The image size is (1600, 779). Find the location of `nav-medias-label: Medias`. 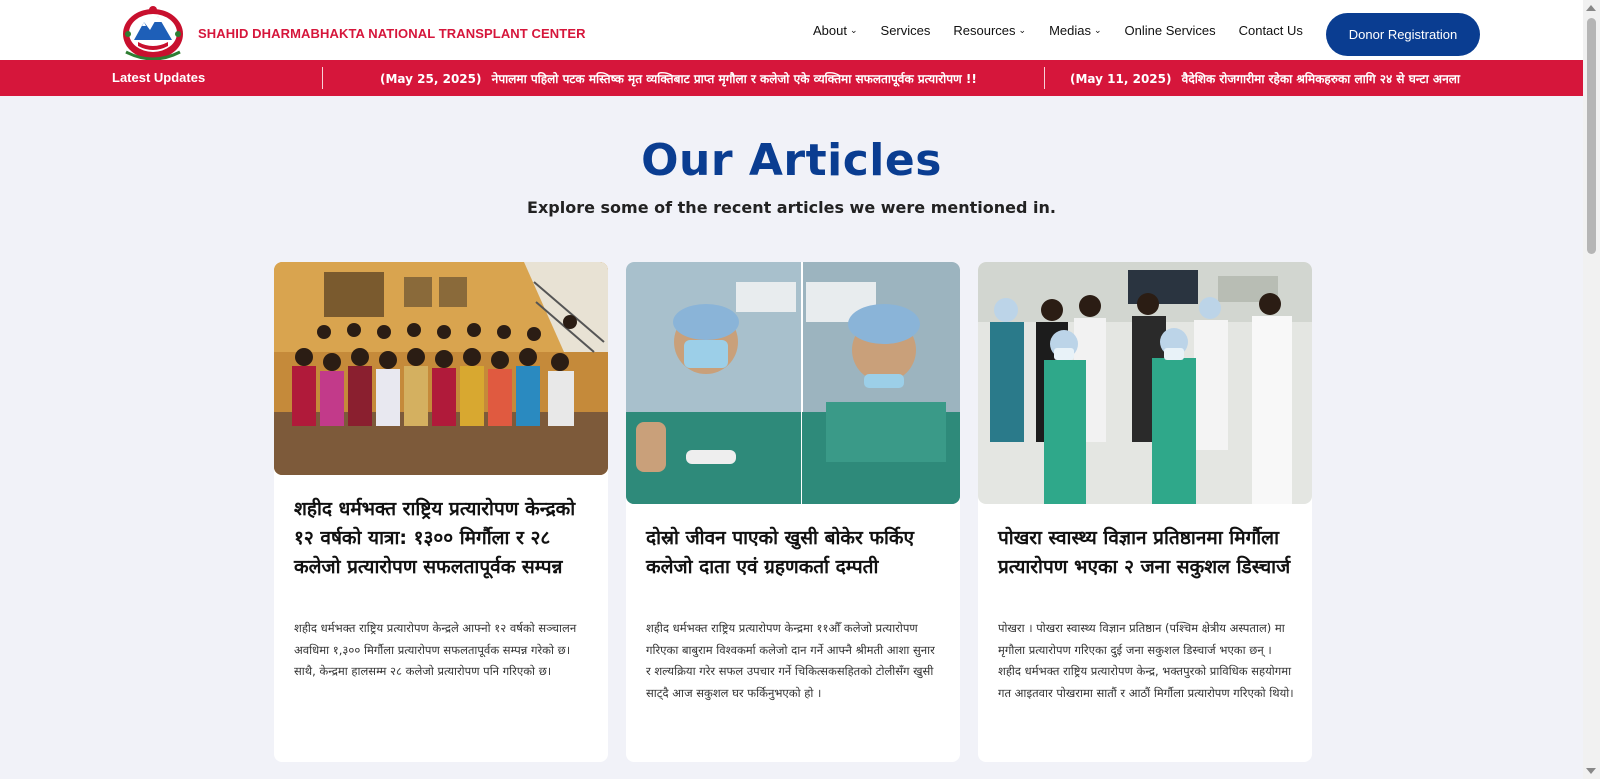

nav-medias-label: Medias is located at coordinates (1070, 30).